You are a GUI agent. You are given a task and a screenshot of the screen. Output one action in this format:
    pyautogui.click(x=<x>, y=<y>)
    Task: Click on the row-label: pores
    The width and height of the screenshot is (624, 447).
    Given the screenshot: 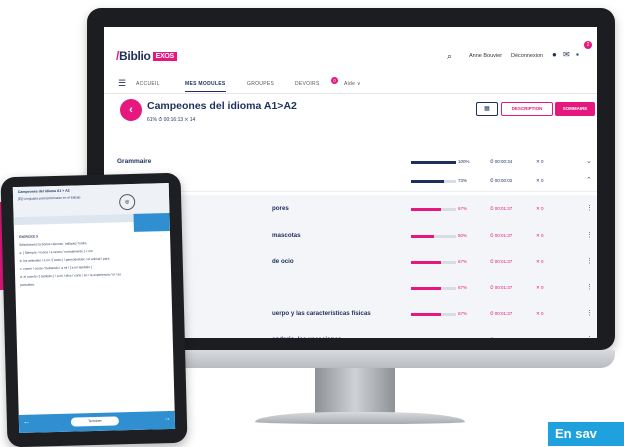 What is the action you would take?
    pyautogui.click(x=280, y=208)
    